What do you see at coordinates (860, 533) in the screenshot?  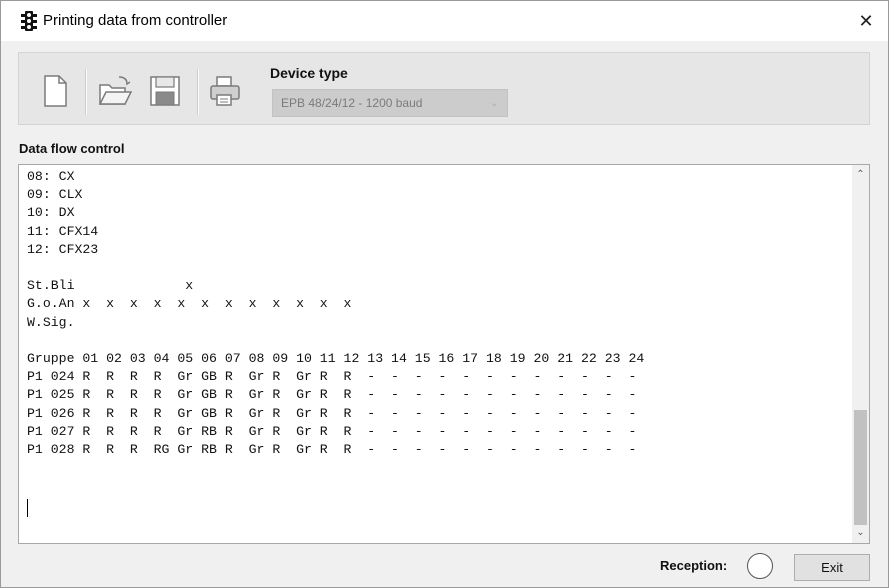 I see `scroll-down-icon: ⌄` at bounding box center [860, 533].